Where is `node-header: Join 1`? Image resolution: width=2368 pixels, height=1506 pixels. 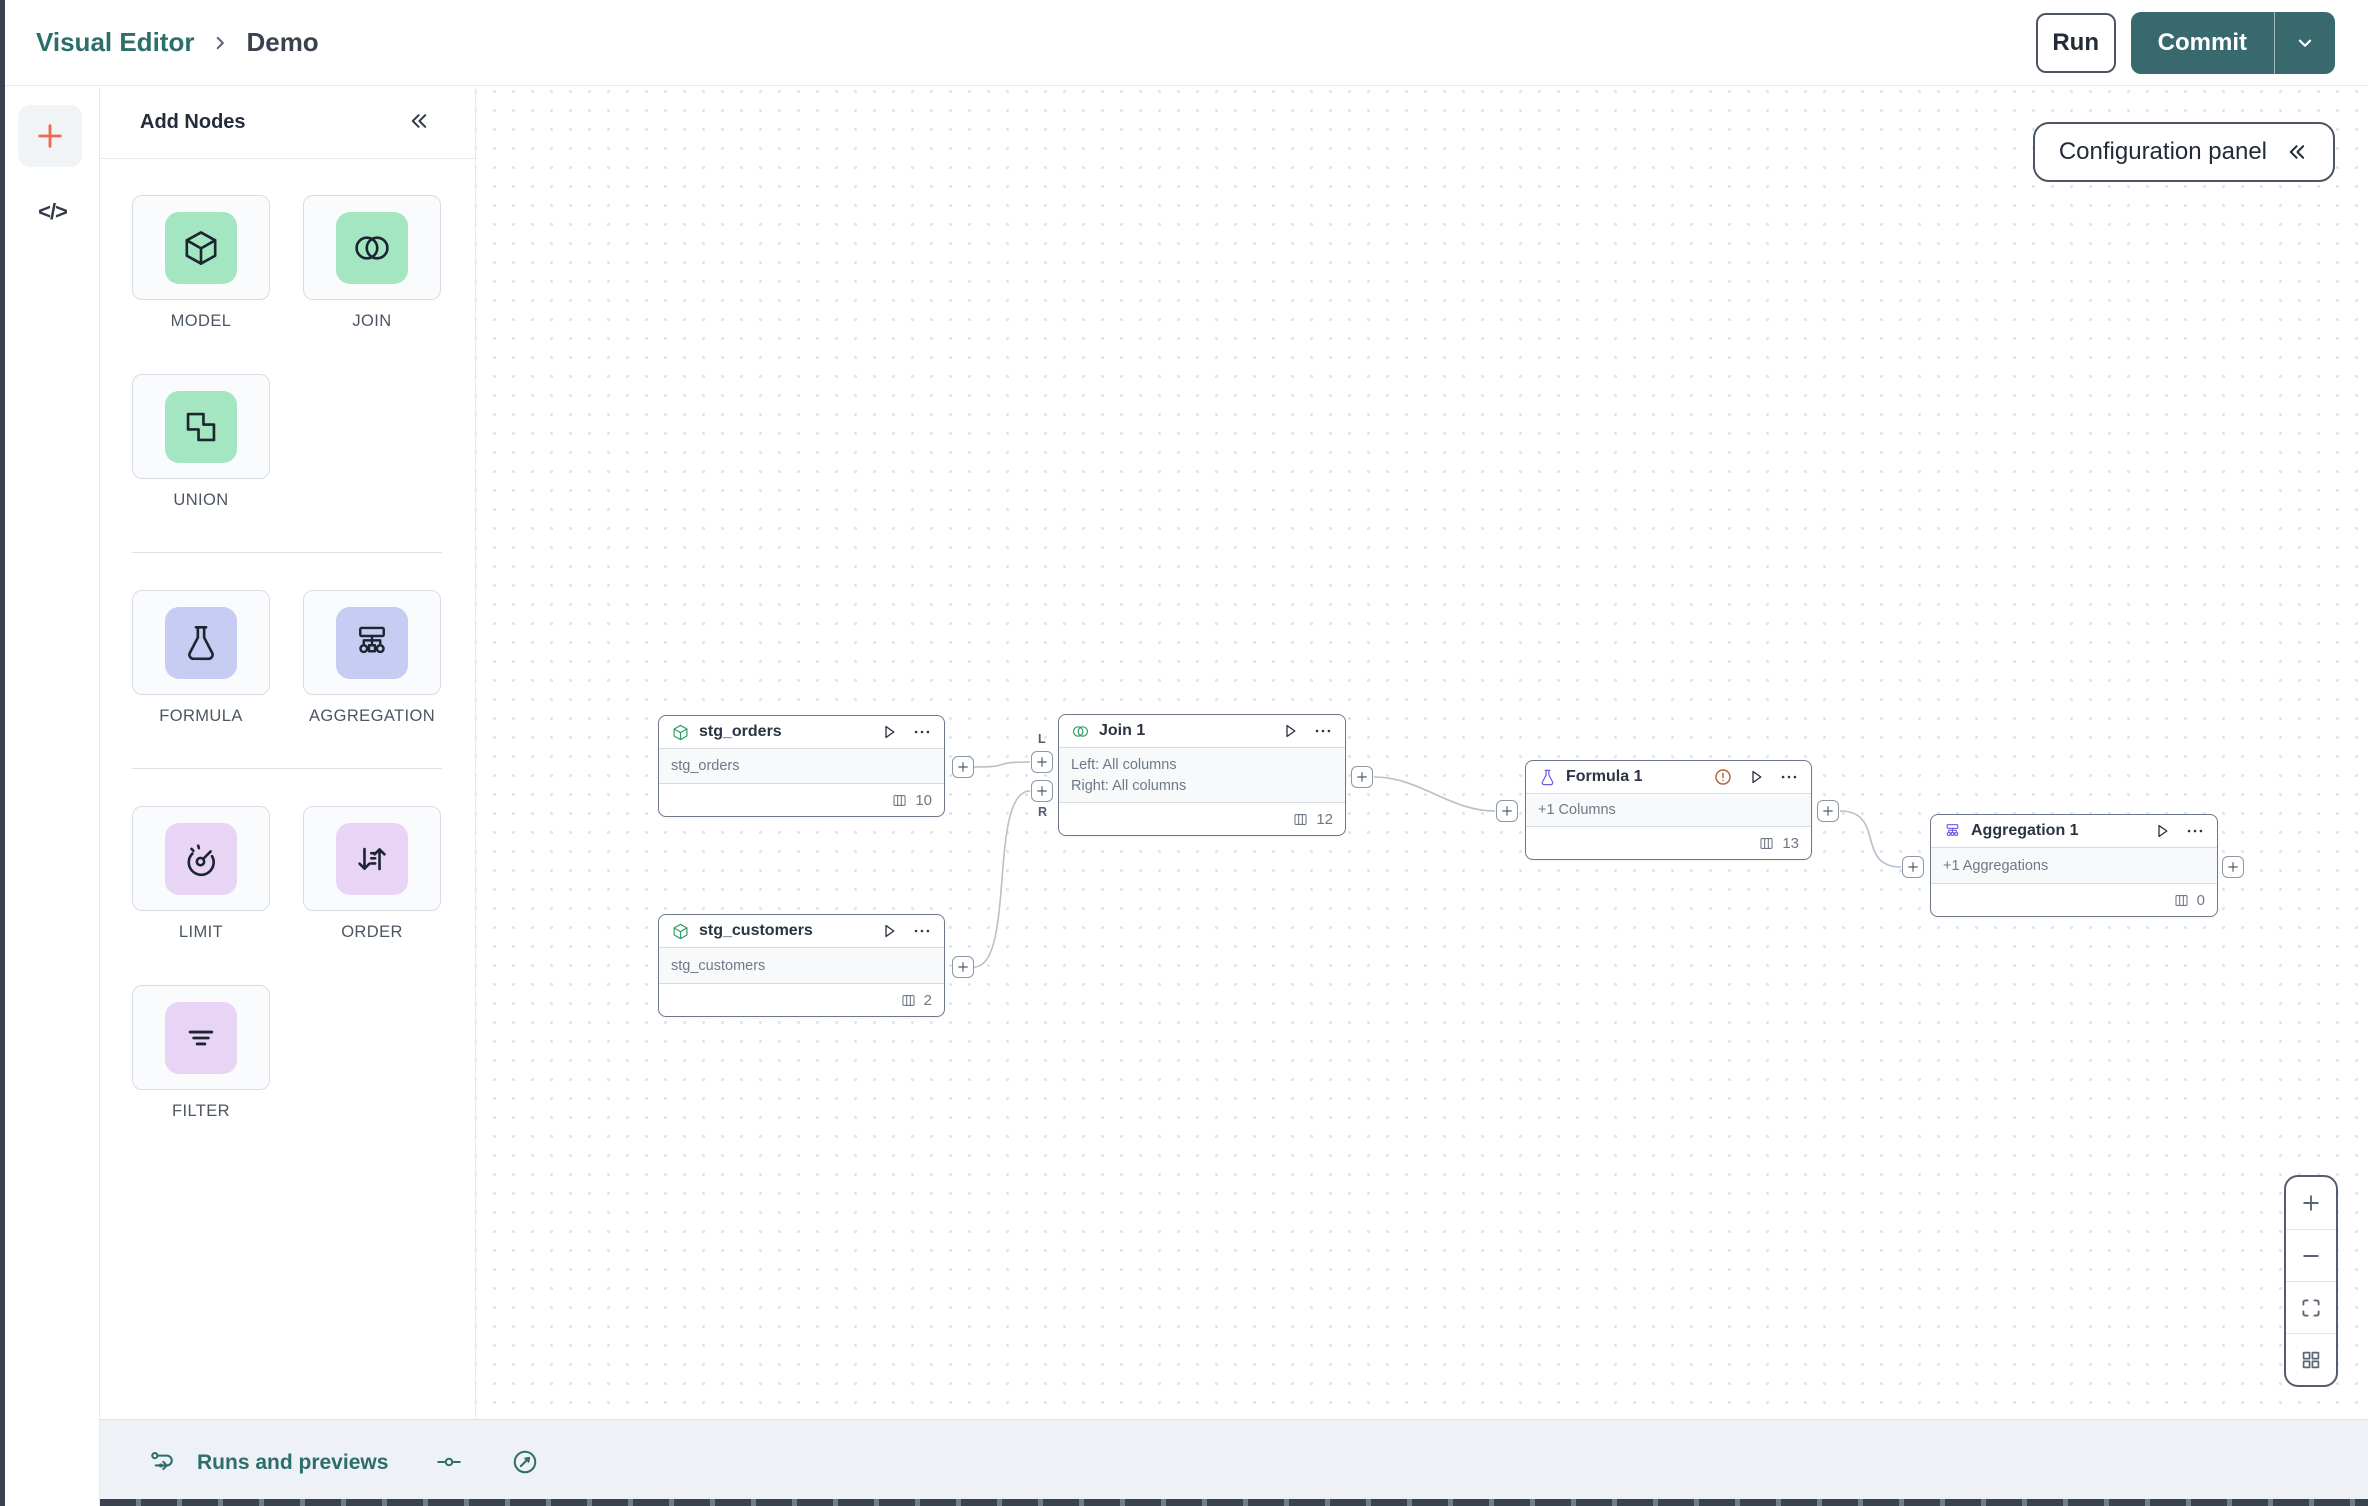
node-header: Join 1 is located at coordinates (1202, 731).